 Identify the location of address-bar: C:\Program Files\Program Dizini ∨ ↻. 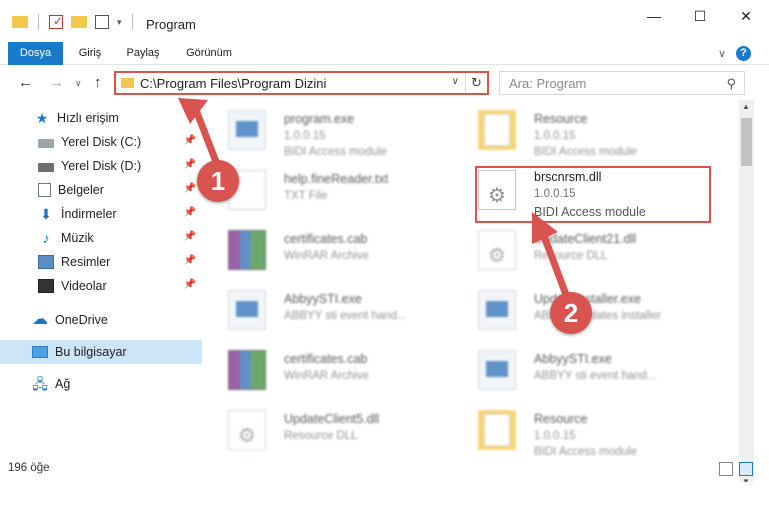
(301, 83).